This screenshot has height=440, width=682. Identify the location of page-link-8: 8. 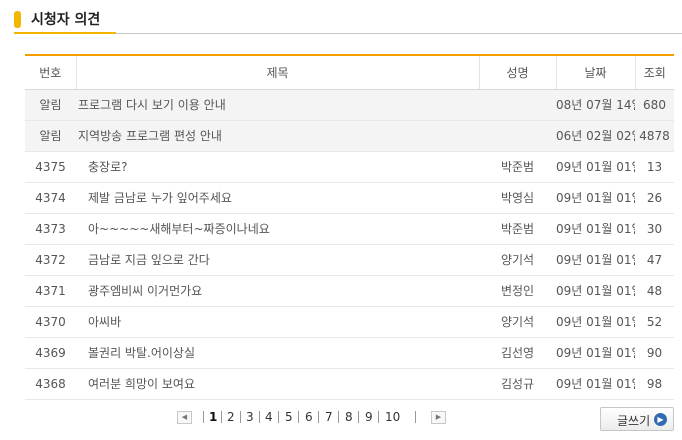
(349, 417).